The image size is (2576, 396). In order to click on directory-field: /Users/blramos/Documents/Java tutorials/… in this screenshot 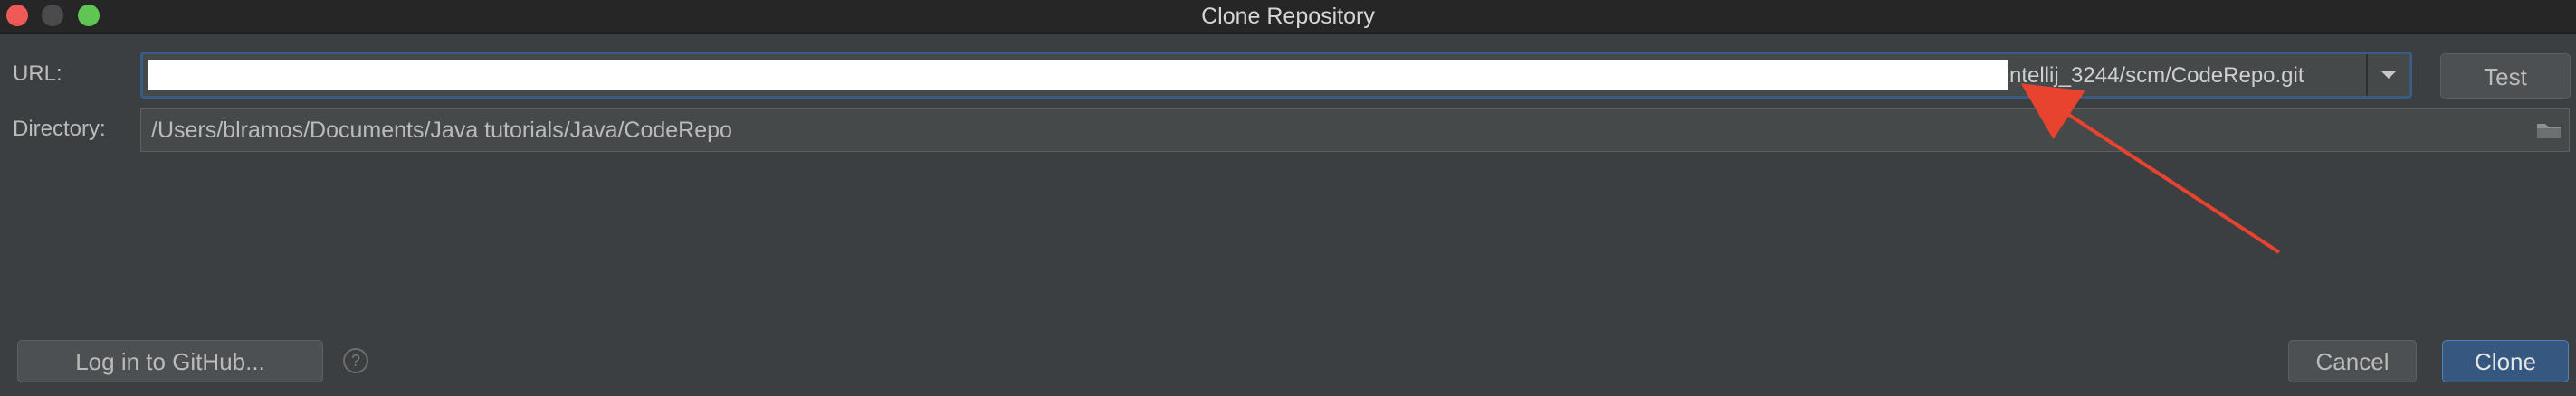, I will do `click(1355, 130)`.